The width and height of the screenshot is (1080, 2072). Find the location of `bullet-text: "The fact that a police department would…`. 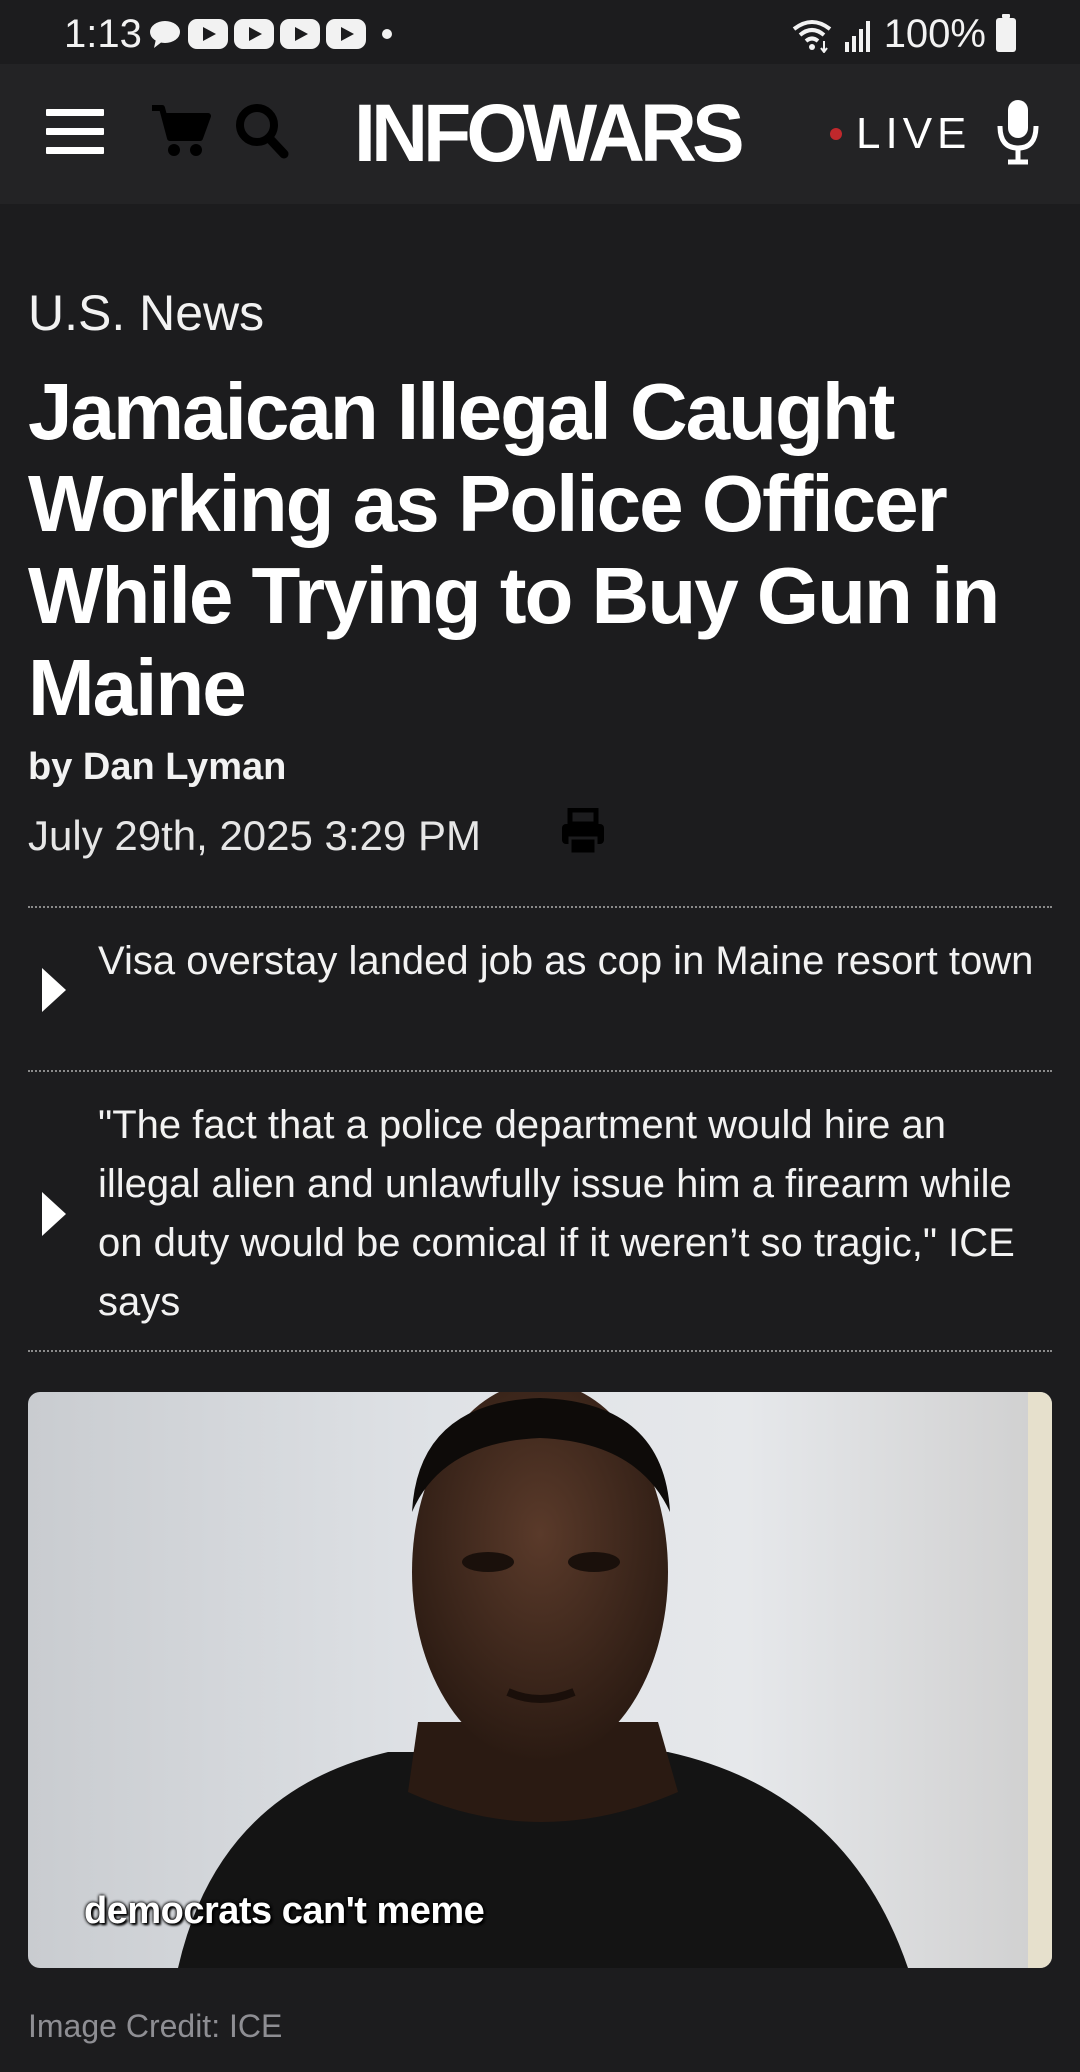

bullet-text: "The fact that a police department would… is located at coordinates (556, 1213).